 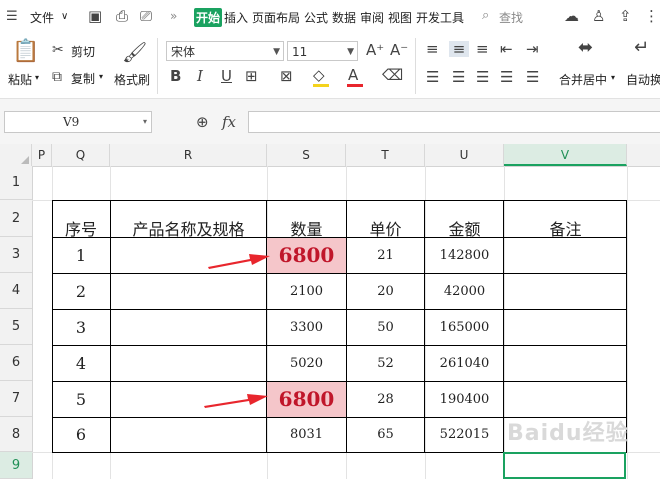 What do you see at coordinates (454, 122) in the screenshot?
I see `formula-input` at bounding box center [454, 122].